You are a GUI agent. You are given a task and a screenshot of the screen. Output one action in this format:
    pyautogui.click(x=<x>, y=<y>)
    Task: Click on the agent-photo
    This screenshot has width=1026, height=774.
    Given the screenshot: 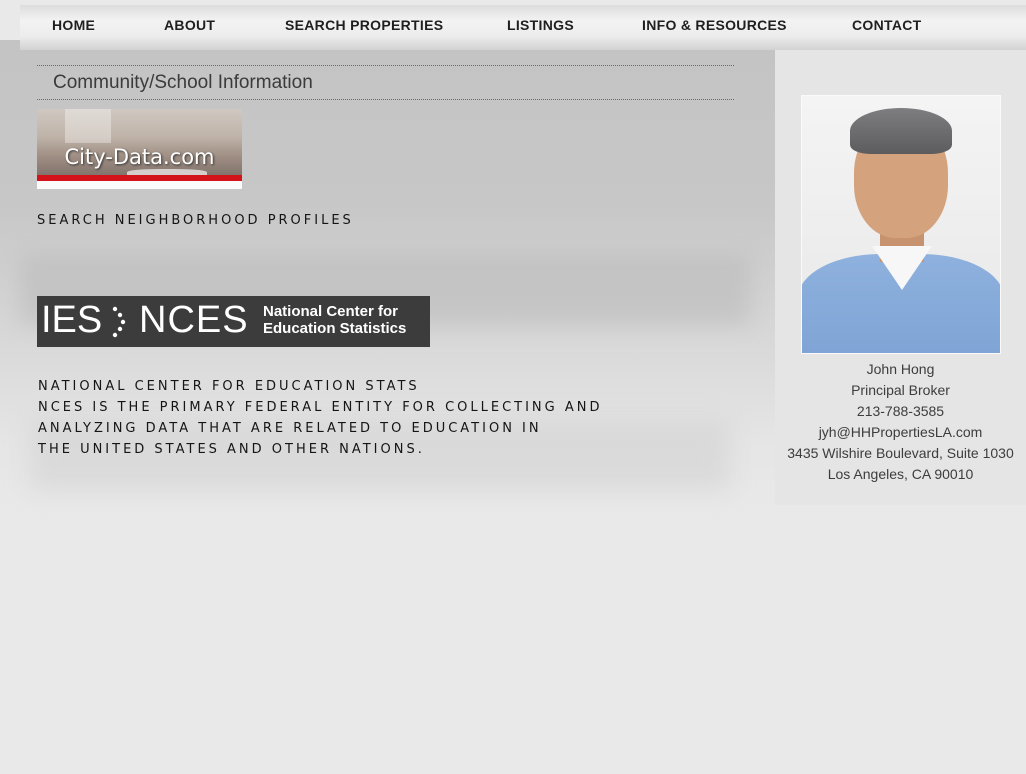 What is the action you would take?
    pyautogui.click(x=901, y=224)
    